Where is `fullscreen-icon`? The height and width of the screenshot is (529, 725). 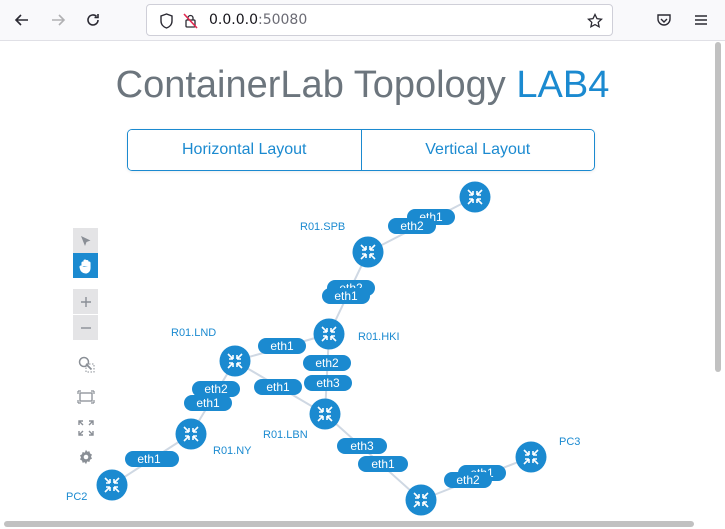 fullscreen-icon is located at coordinates (85, 427).